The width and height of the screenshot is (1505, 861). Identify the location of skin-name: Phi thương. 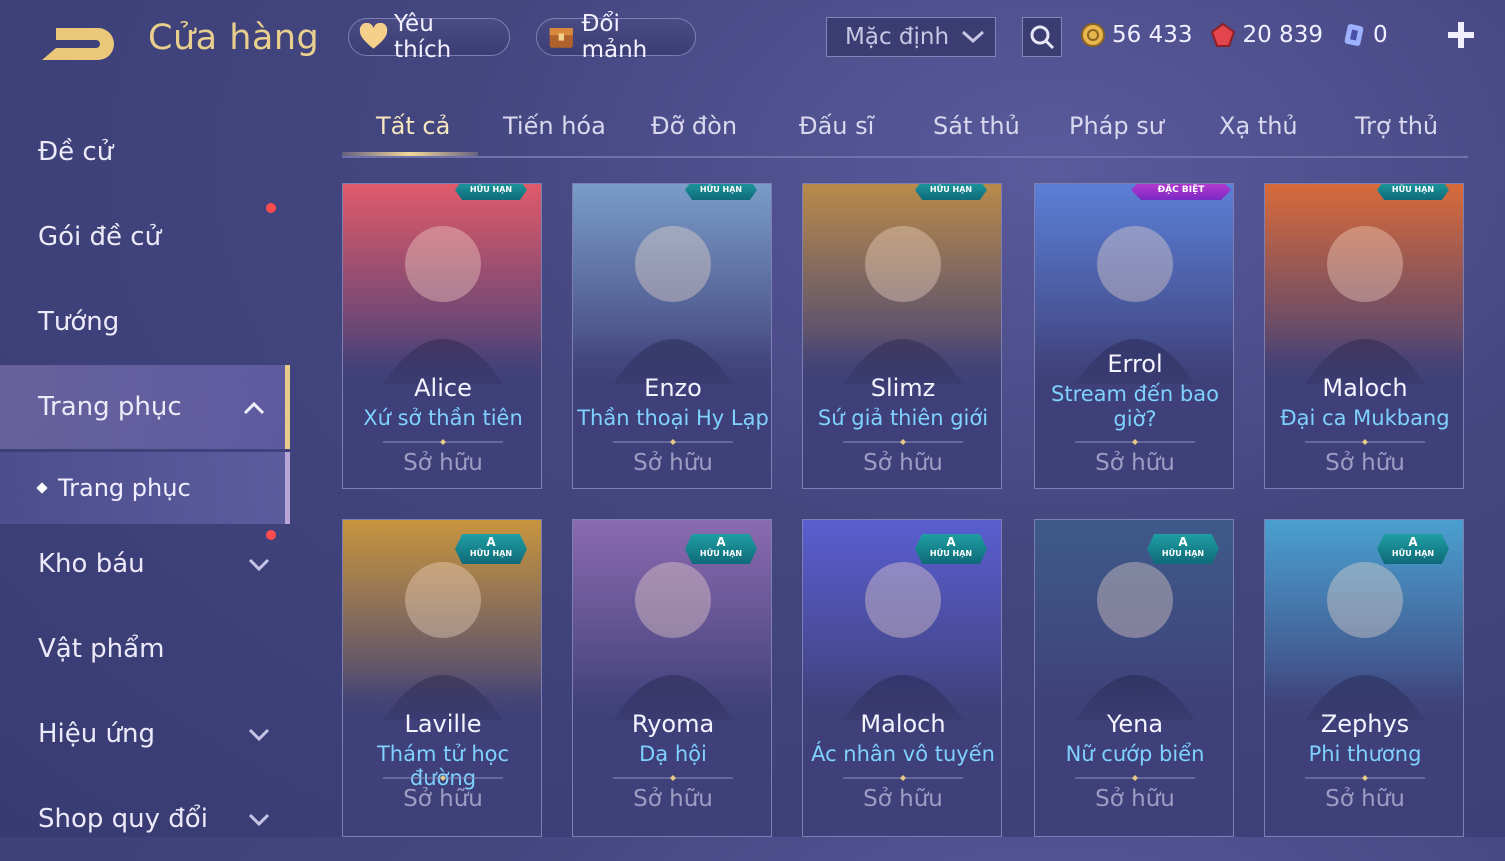
(1365, 754).